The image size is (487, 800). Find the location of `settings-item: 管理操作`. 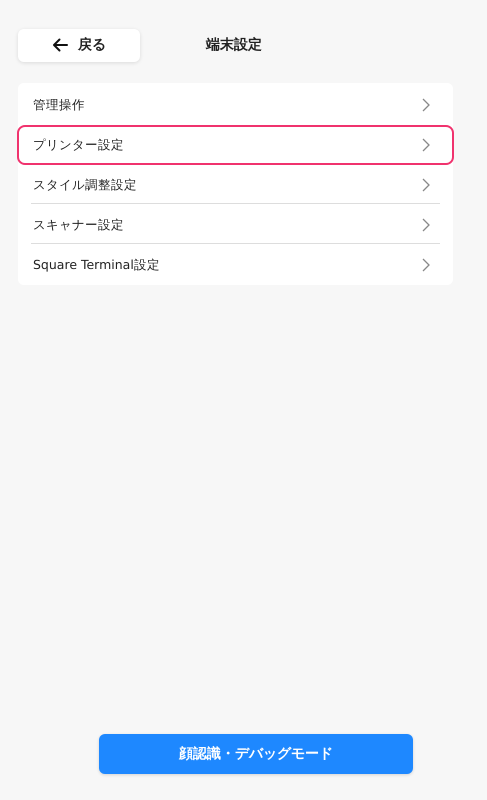

settings-item: 管理操作 is located at coordinates (235, 105).